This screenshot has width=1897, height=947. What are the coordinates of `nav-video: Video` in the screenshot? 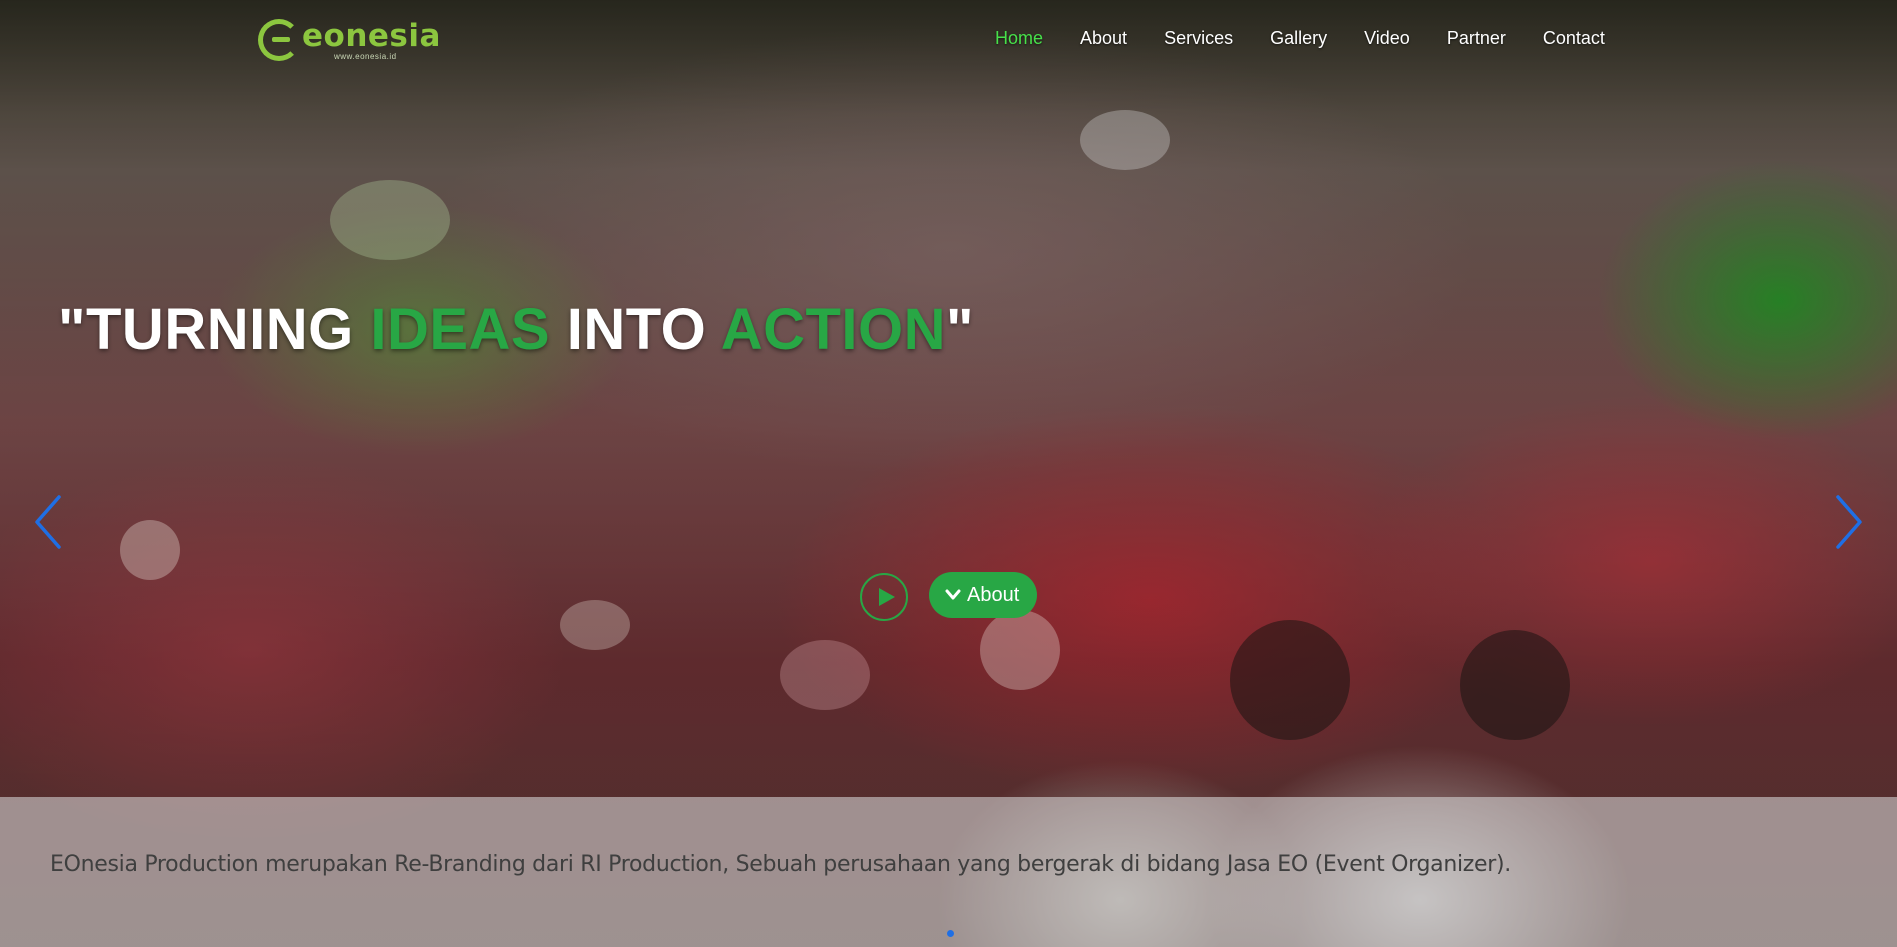 It's located at (1387, 38).